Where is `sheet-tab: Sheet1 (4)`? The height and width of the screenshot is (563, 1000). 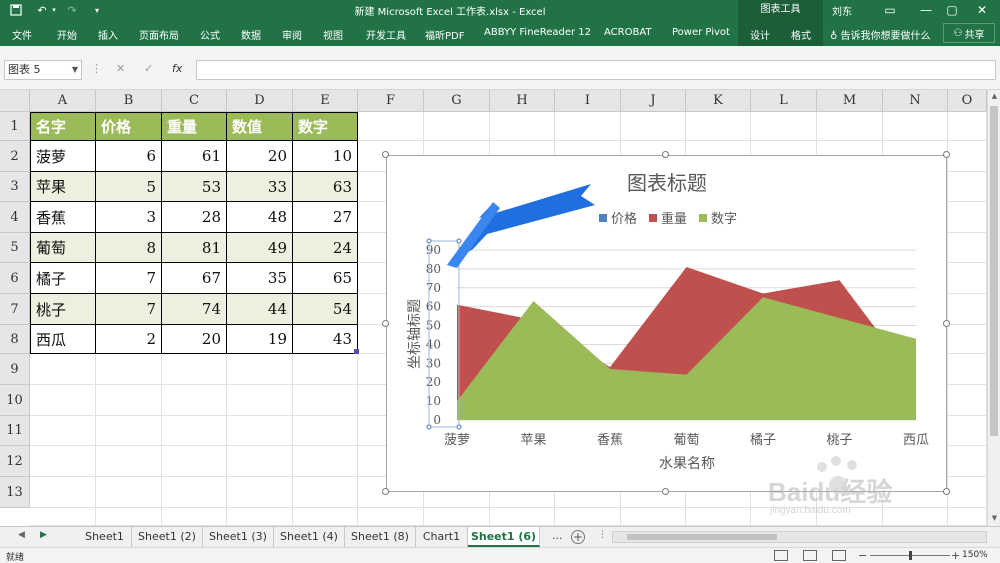 sheet-tab: Sheet1 (4) is located at coordinates (309, 537).